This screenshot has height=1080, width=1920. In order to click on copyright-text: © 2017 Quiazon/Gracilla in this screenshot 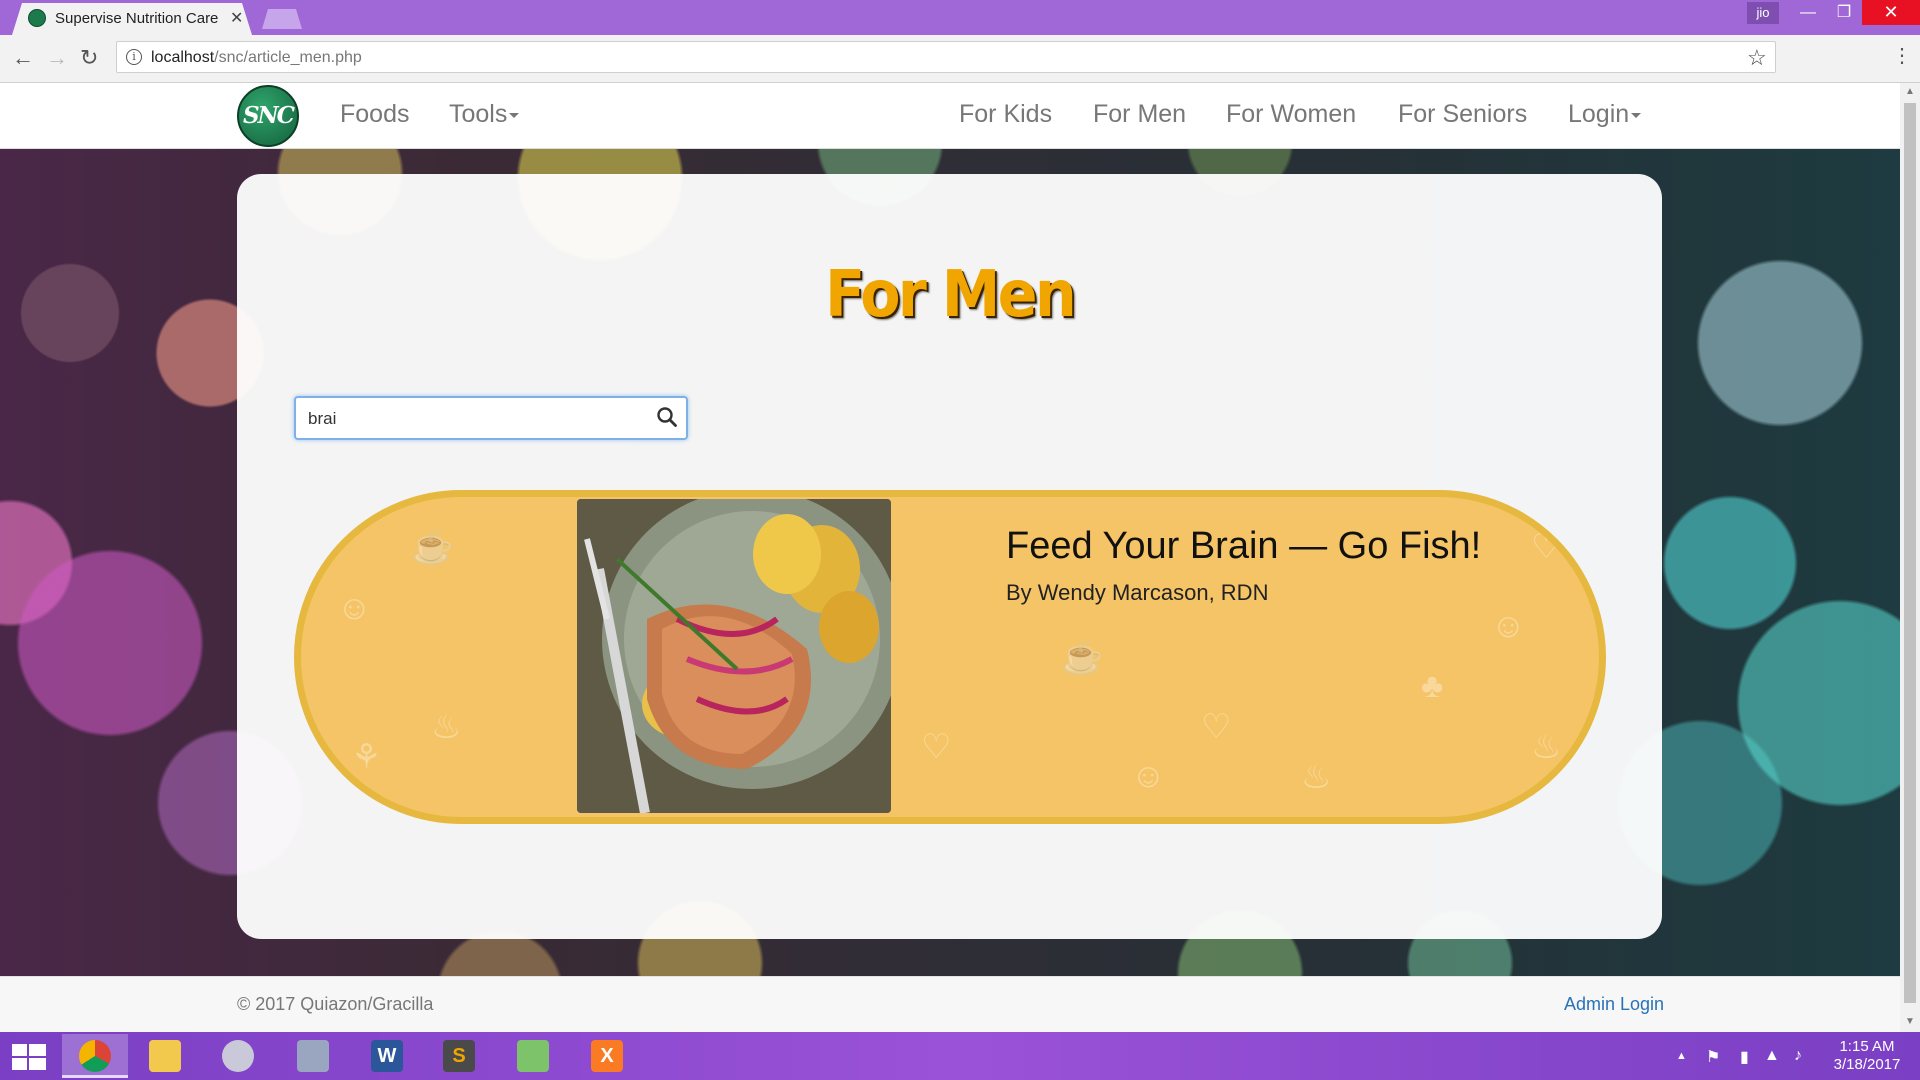, I will do `click(335, 1004)`.